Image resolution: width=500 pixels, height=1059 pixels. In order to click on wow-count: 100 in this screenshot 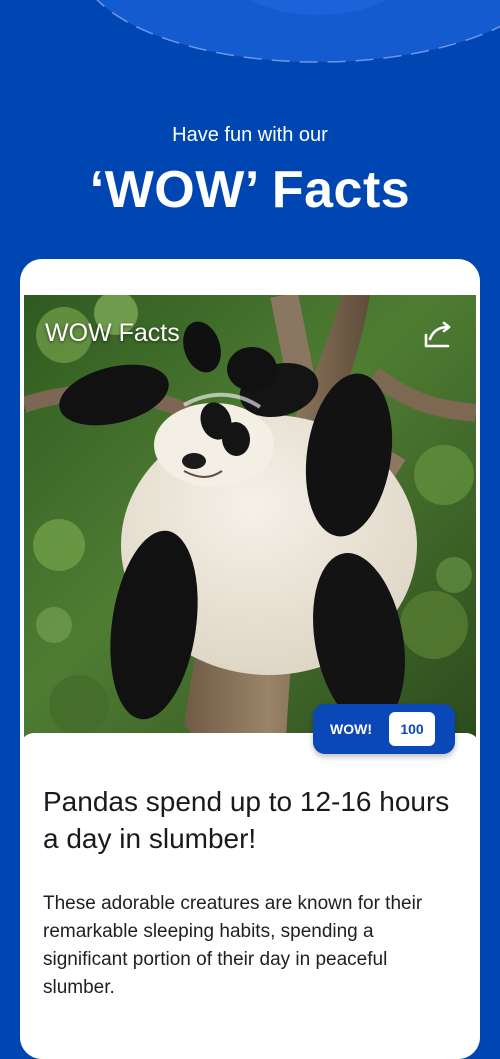, I will do `click(412, 729)`.